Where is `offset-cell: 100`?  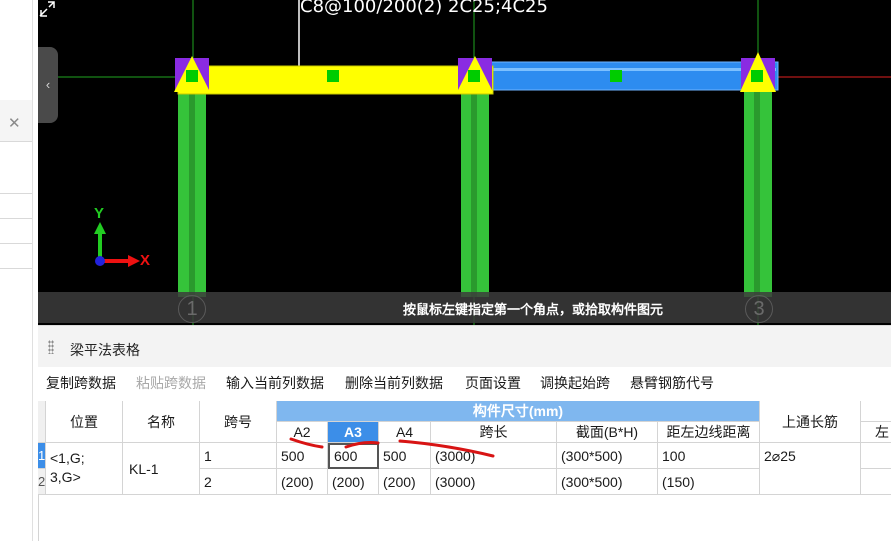
offset-cell: 100 is located at coordinates (709, 456).